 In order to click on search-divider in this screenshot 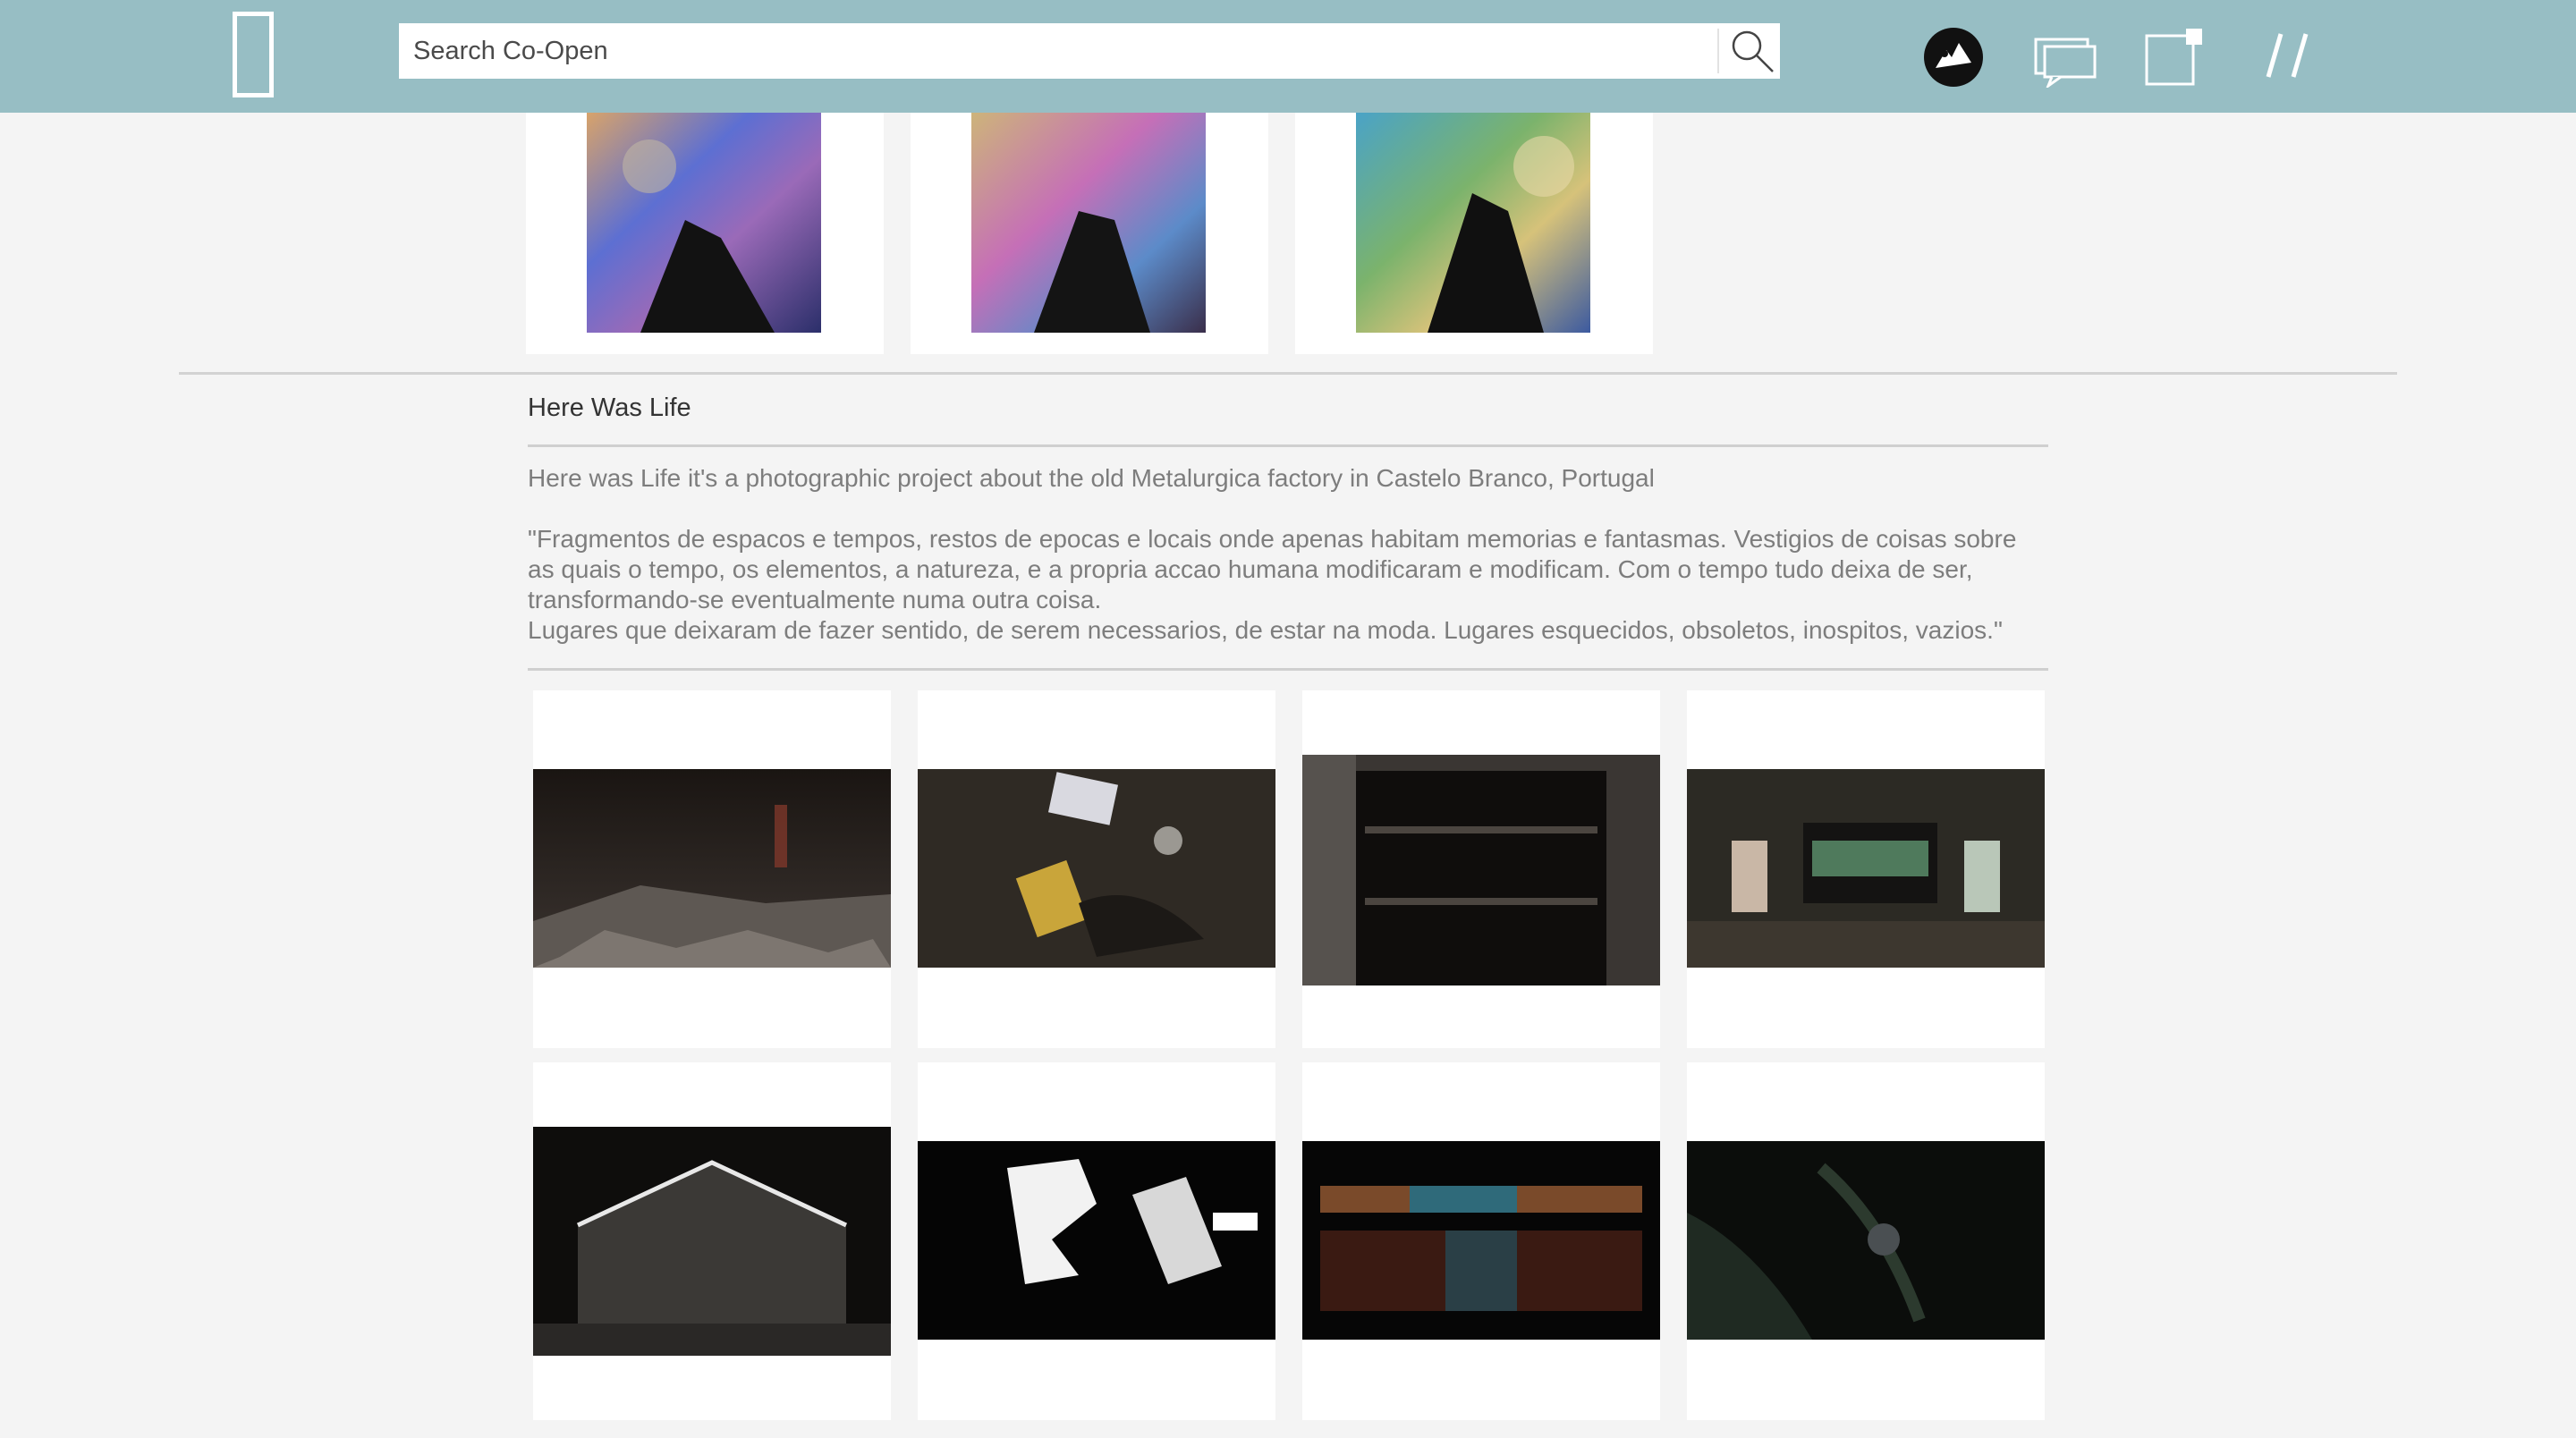, I will do `click(1718, 51)`.